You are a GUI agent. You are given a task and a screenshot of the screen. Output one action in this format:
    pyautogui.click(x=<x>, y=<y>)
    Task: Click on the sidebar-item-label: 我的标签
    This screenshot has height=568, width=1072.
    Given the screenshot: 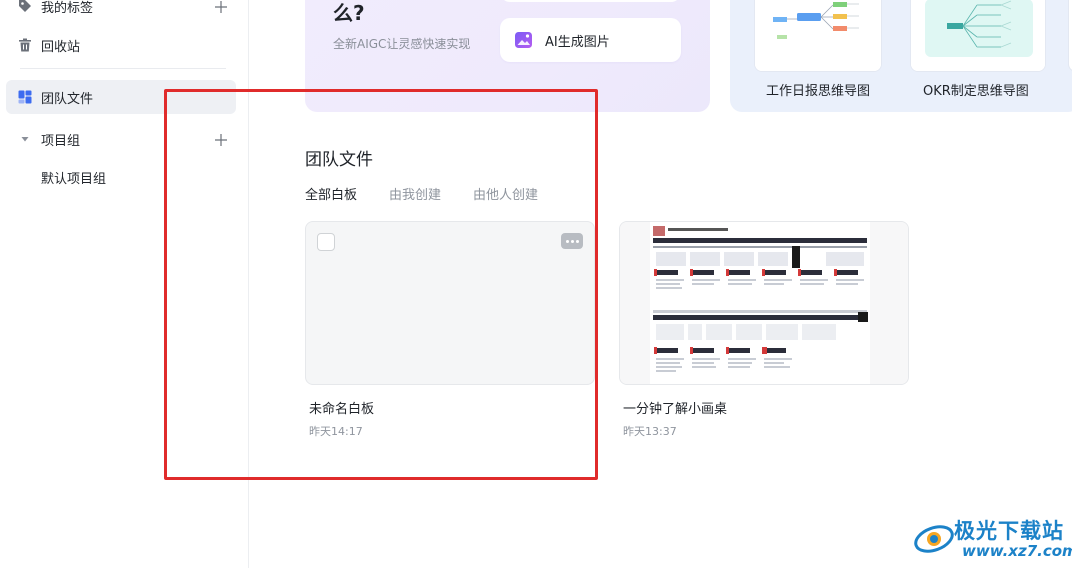 What is the action you would take?
    pyautogui.click(x=67, y=8)
    